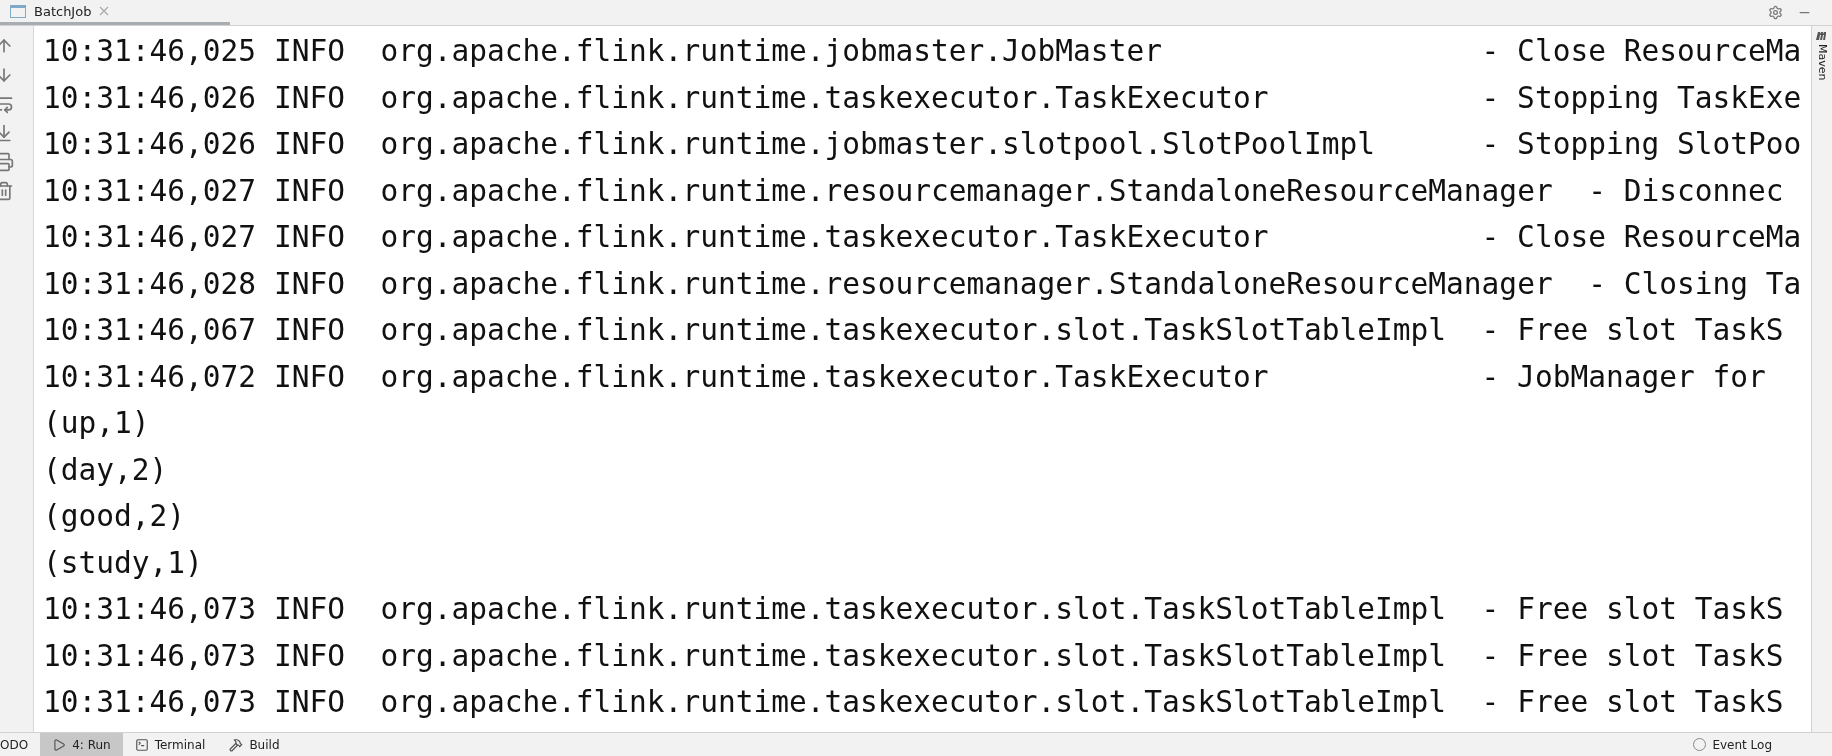 This screenshot has height=756, width=1832. What do you see at coordinates (59, 744) in the screenshot?
I see `play-icon` at bounding box center [59, 744].